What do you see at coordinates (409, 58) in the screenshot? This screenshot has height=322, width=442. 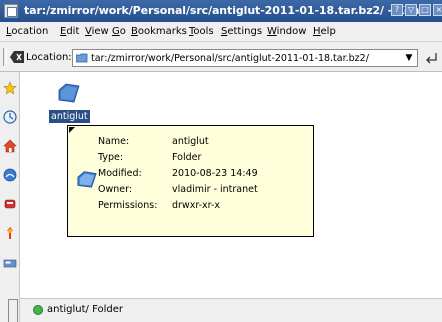 I see `chevron-down-icon: ▼` at bounding box center [409, 58].